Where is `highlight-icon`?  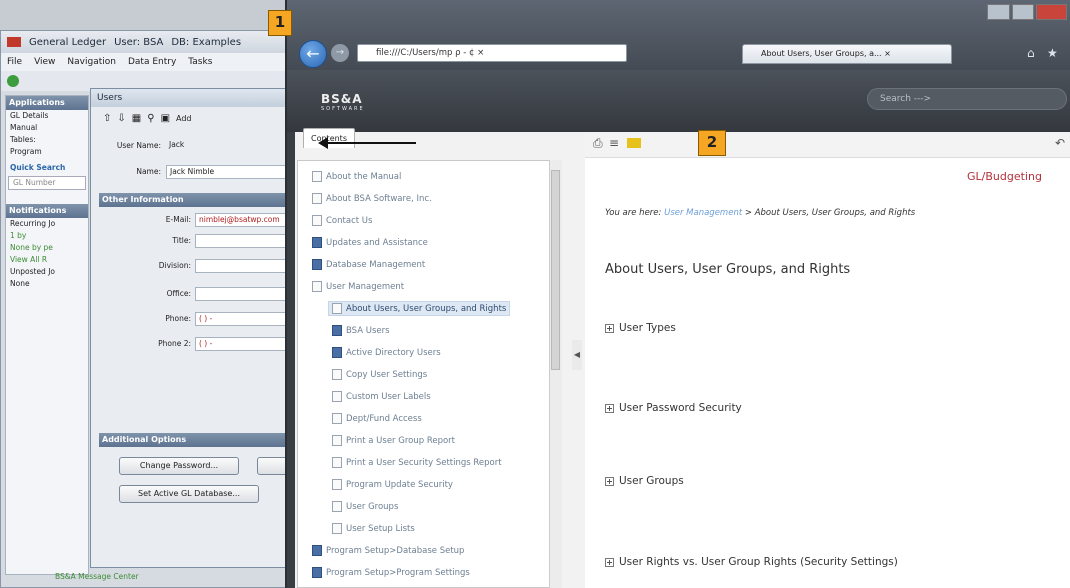 highlight-icon is located at coordinates (634, 143).